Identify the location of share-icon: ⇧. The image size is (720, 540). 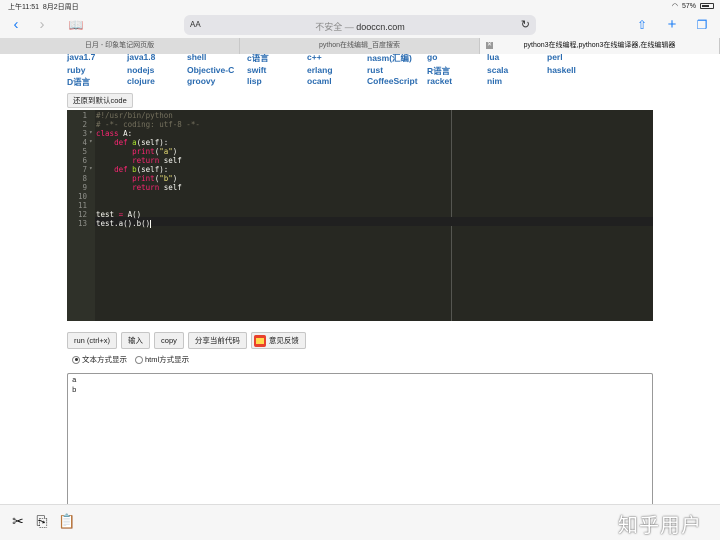
(642, 25).